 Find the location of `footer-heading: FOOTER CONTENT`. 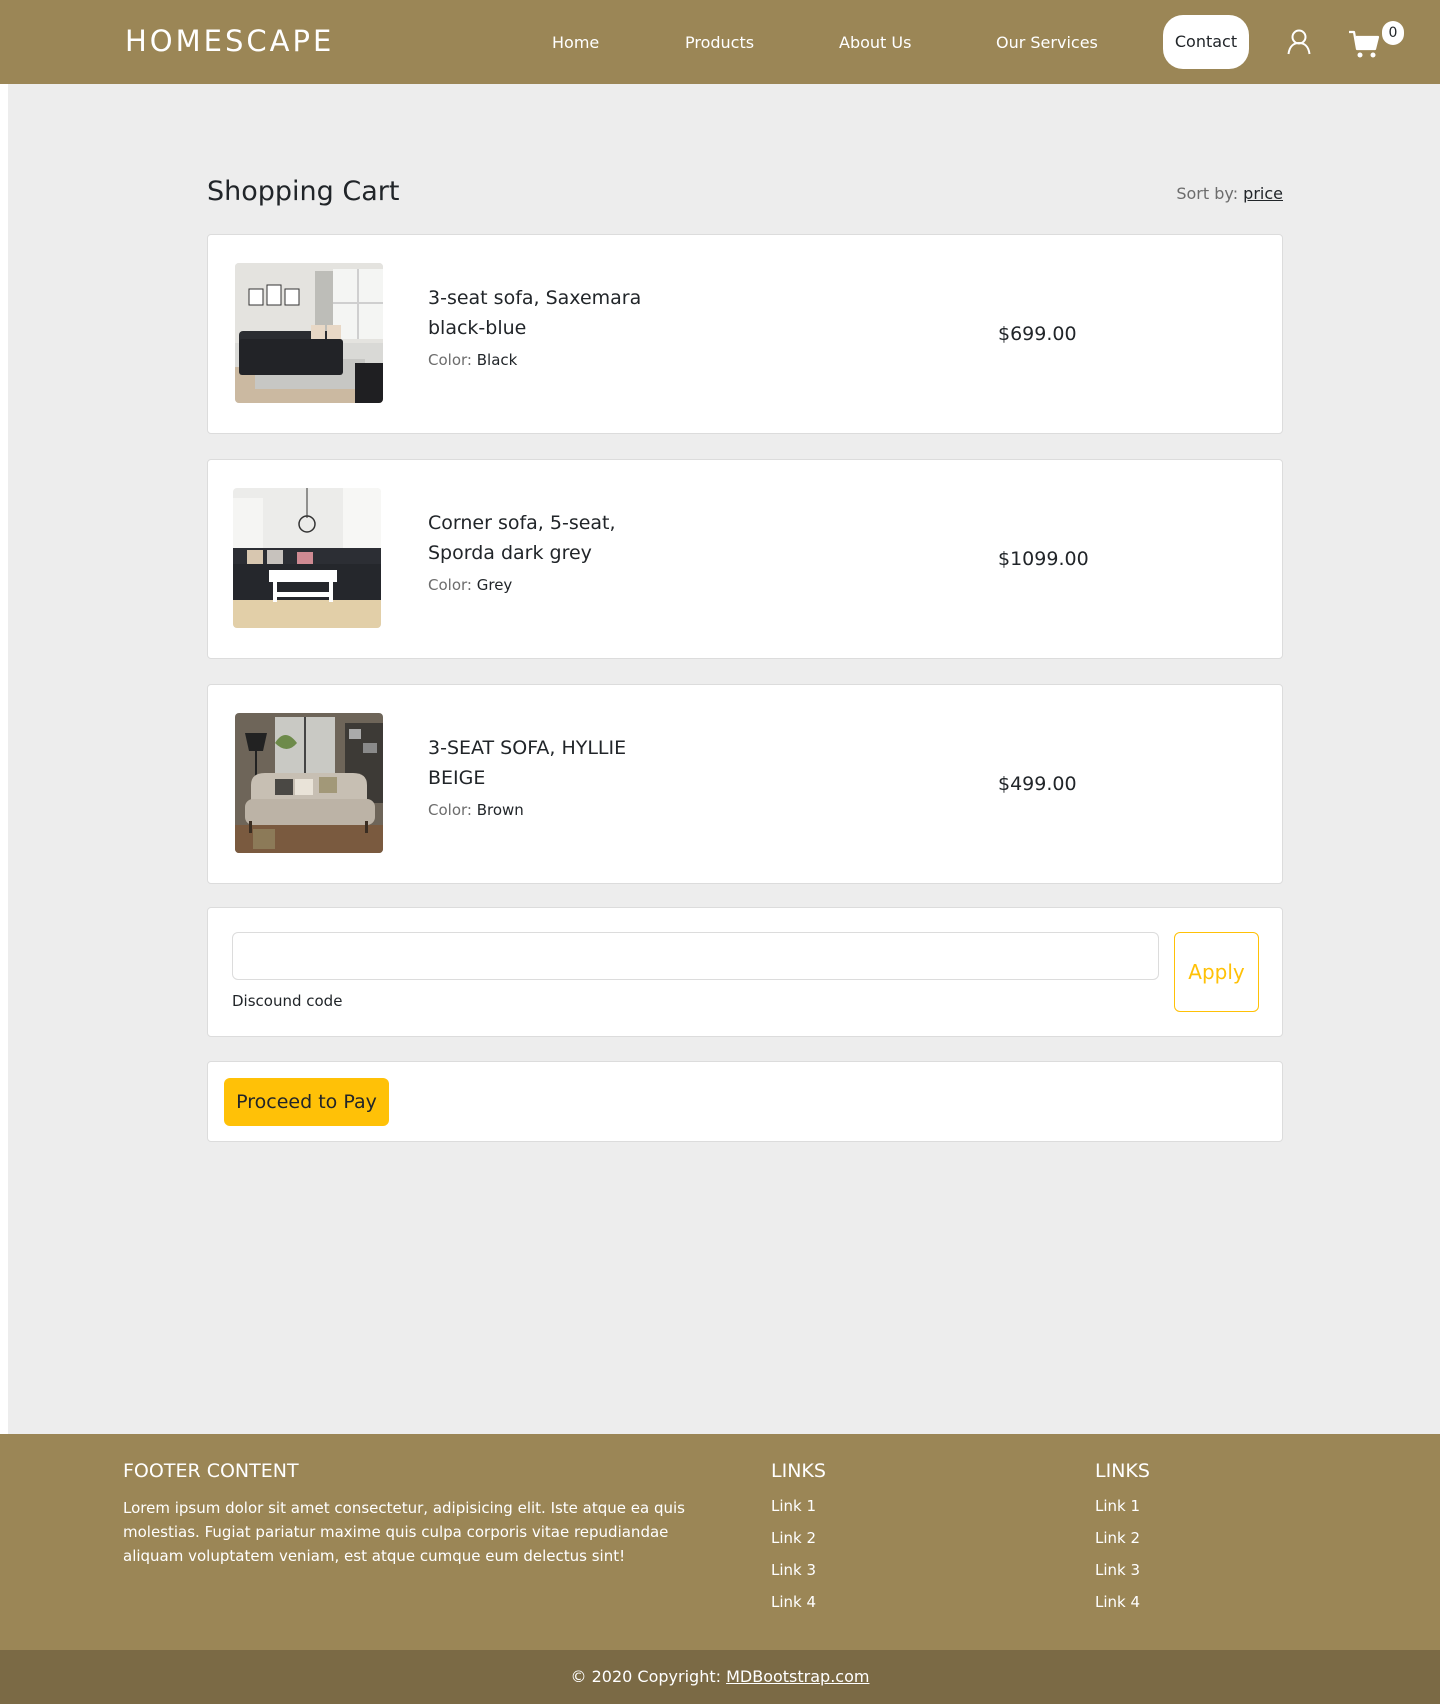

footer-heading: FOOTER CONTENT is located at coordinates (211, 1471).